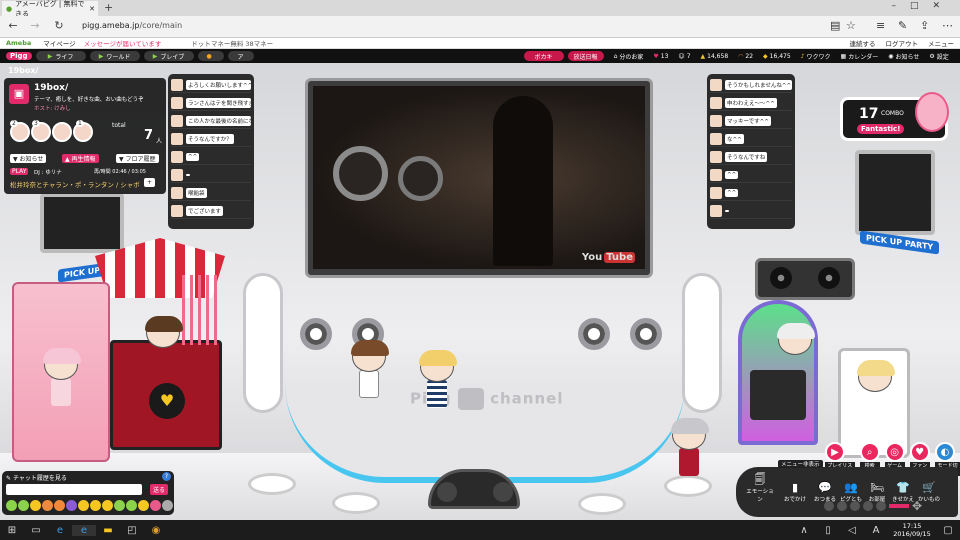 The height and width of the screenshot is (540, 960). What do you see at coordinates (543, 56) in the screenshot?
I see `bokaki-button: ボカキ` at bounding box center [543, 56].